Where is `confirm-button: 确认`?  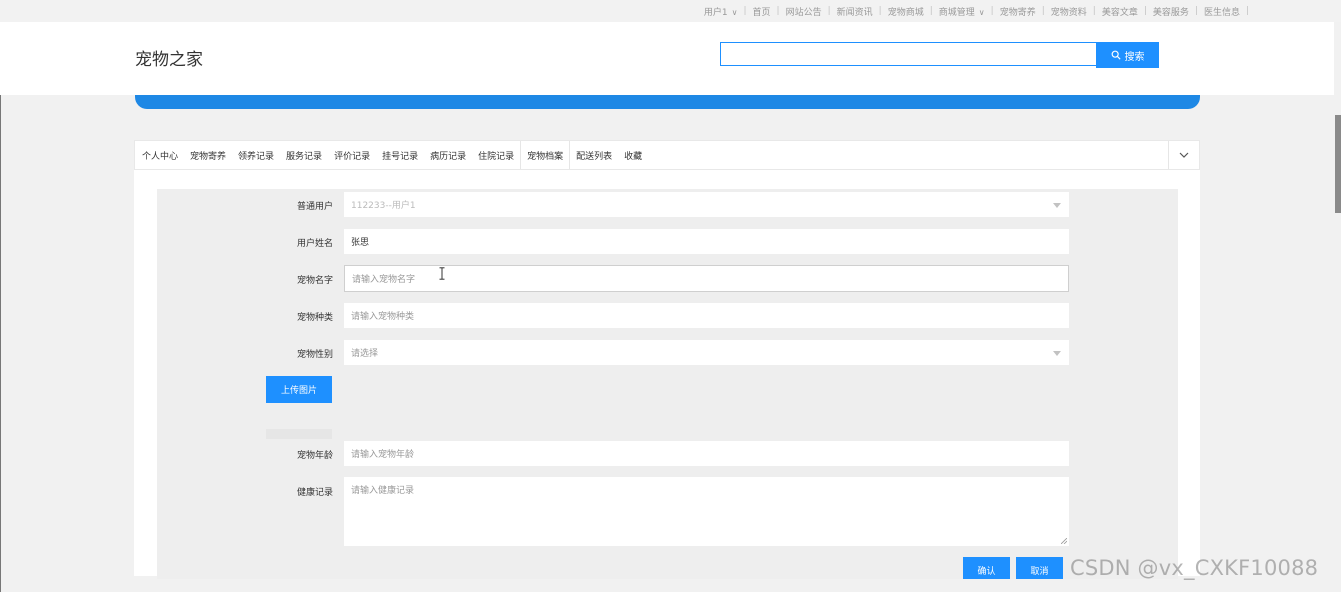 confirm-button: 确认 is located at coordinates (986, 568).